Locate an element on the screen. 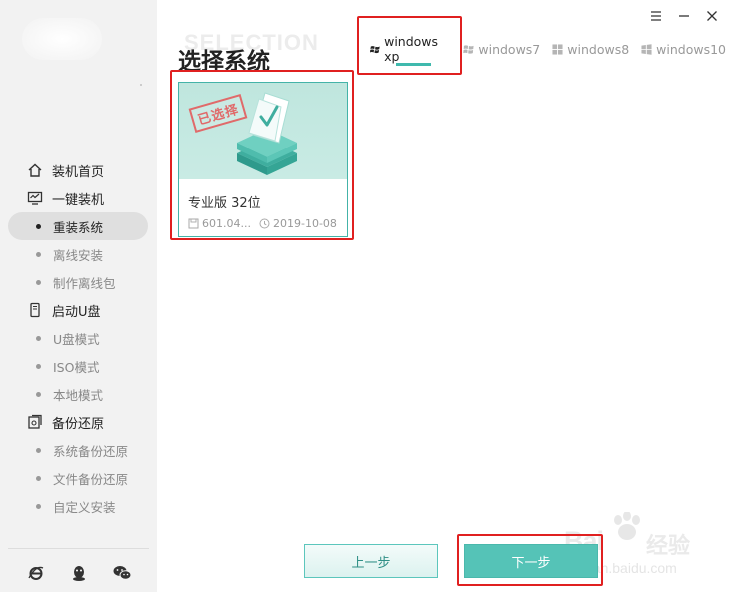 The width and height of the screenshot is (734, 592). system-card-title: 专业版 32位 is located at coordinates (224, 203).